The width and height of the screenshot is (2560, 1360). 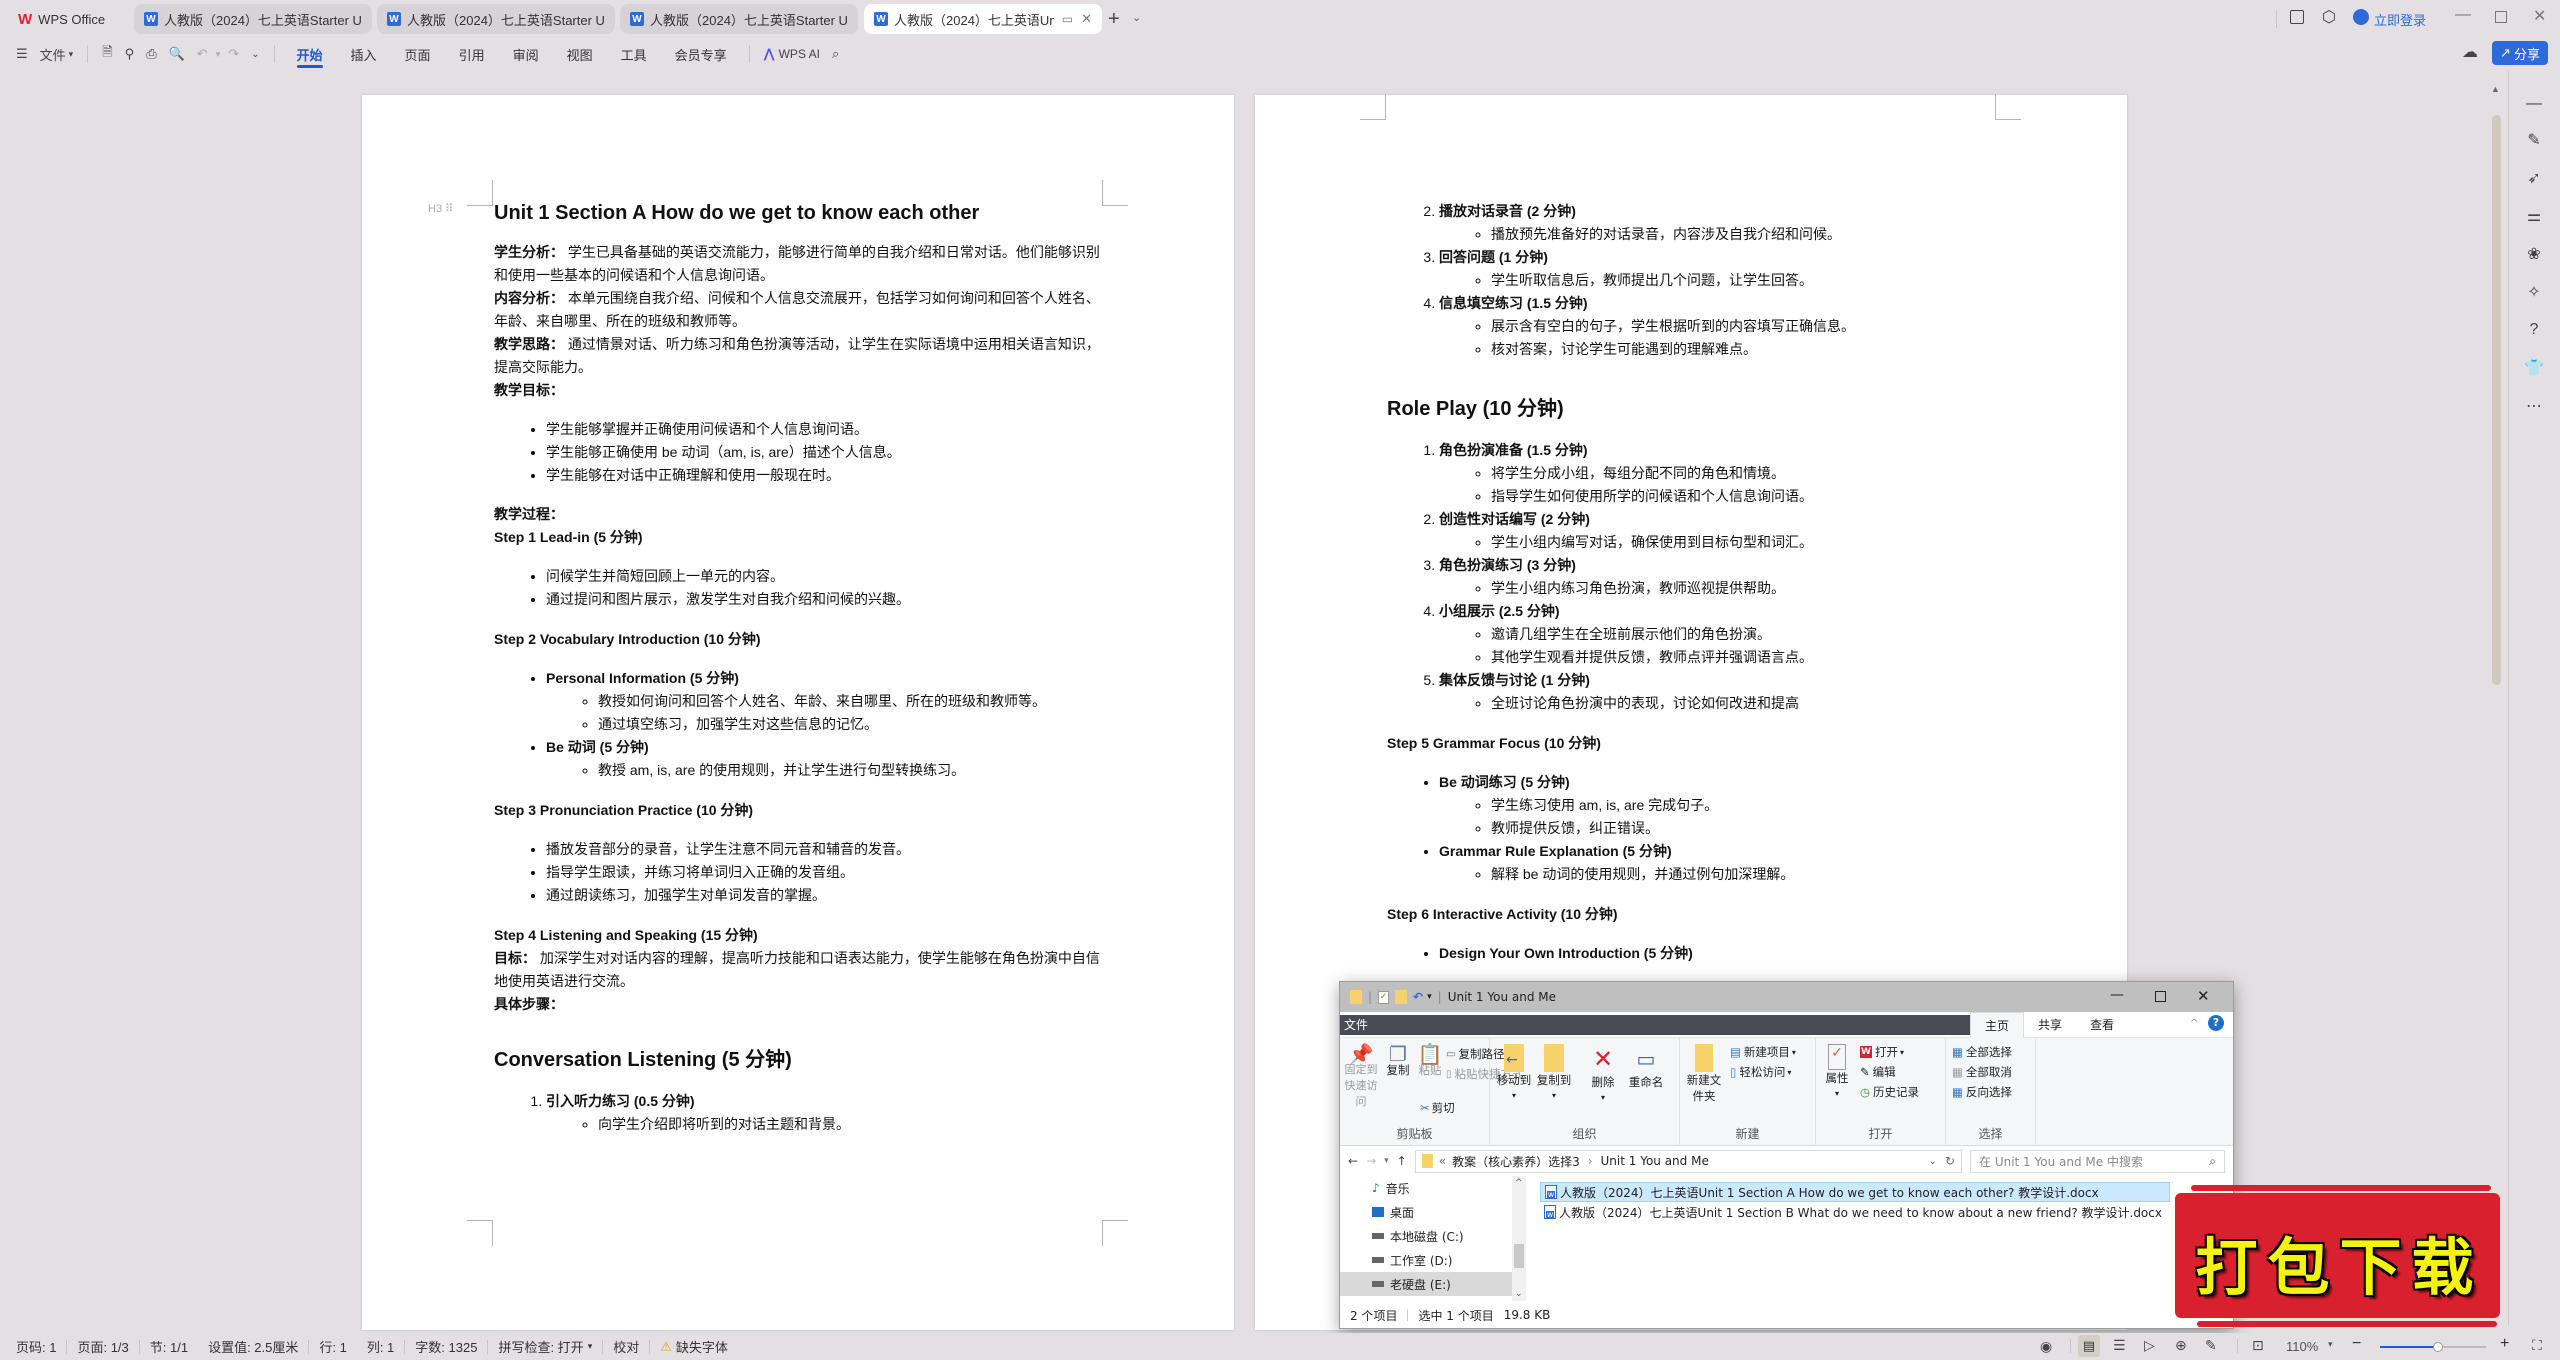 What do you see at coordinates (1878, 1072) in the screenshot?
I see `edit-button: ✎ 编辑` at bounding box center [1878, 1072].